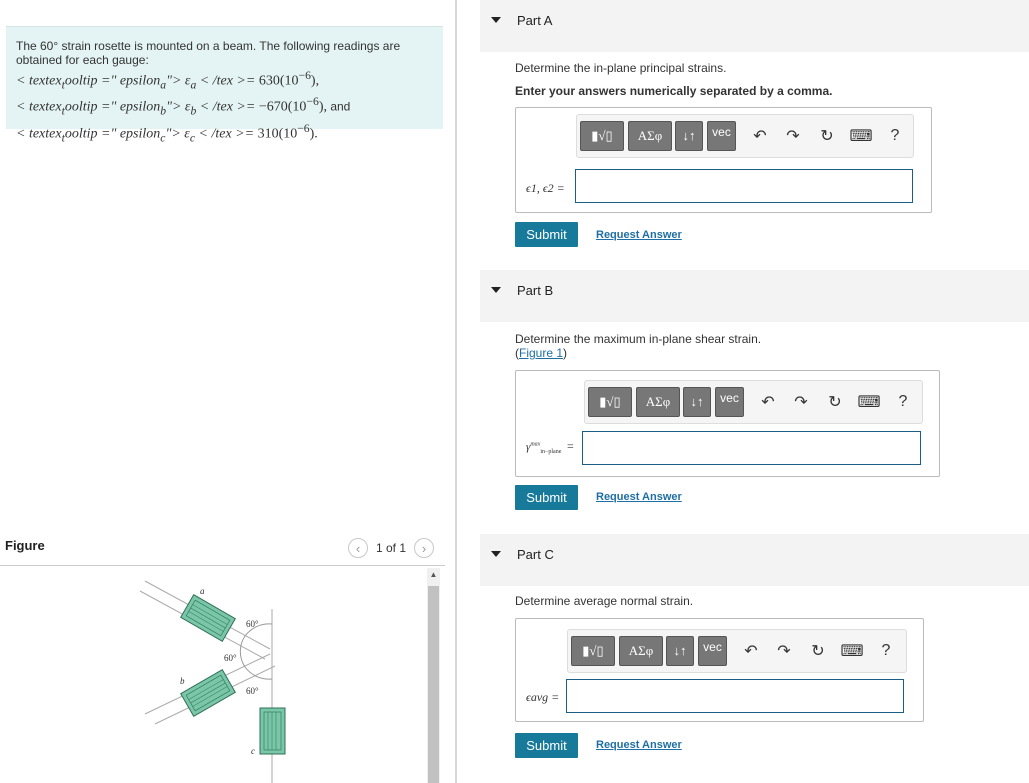 The width and height of the screenshot is (1029, 783). What do you see at coordinates (744, 186) in the screenshot?
I see `part-a-input` at bounding box center [744, 186].